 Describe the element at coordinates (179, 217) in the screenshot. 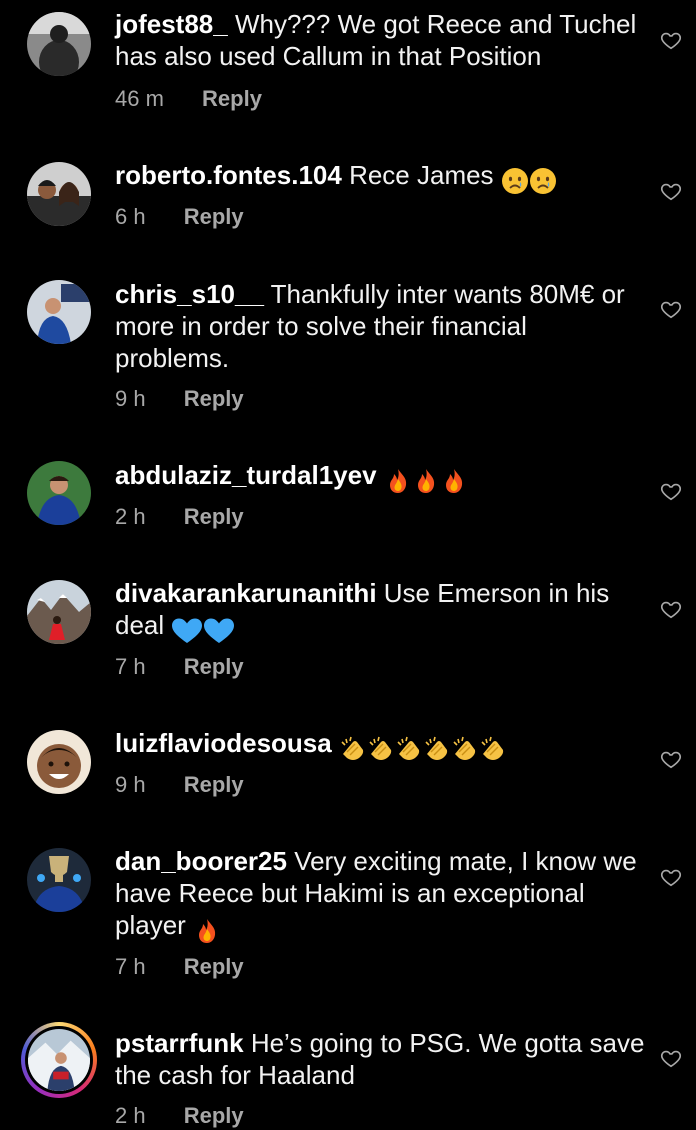

I see `comment-meta: 6 h Reply` at that location.